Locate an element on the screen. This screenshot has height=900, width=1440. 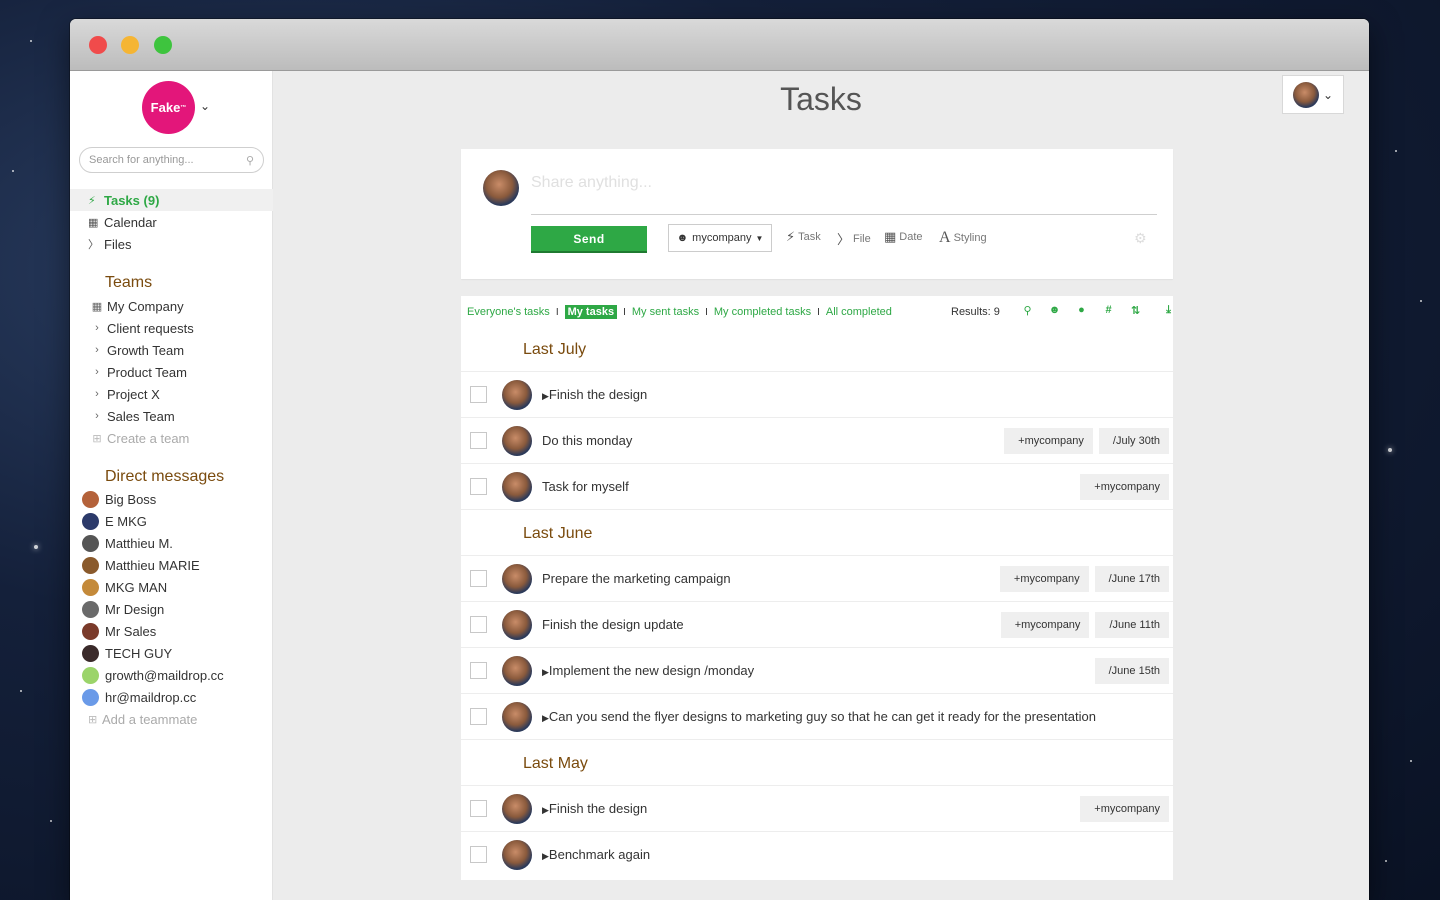
create-team-link: ⊞ Create a team is located at coordinates (171, 438).